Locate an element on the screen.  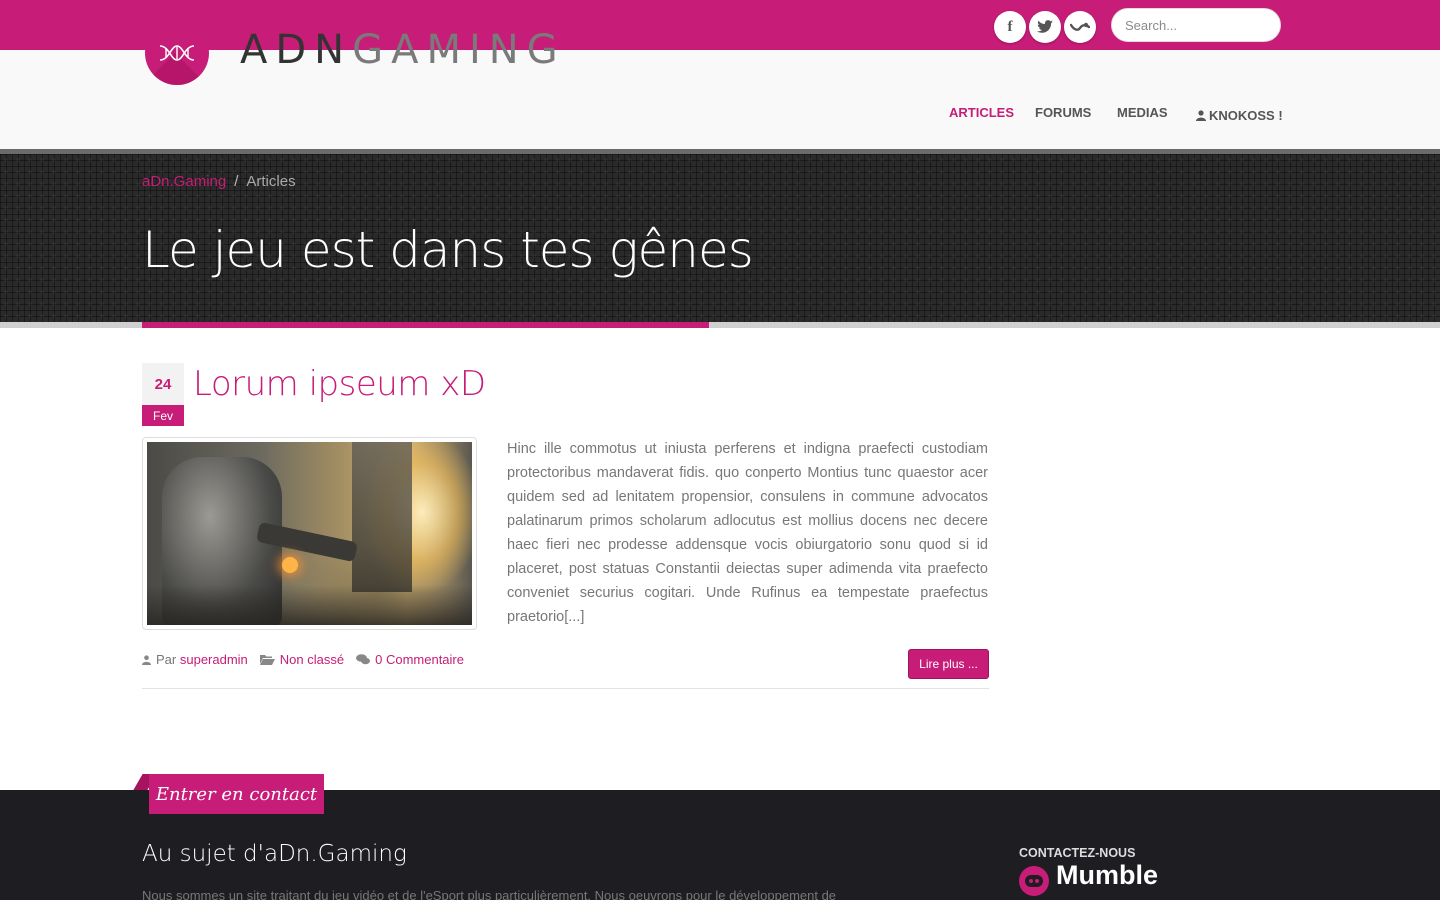
steam-shape is located at coordinates (1080, 26).